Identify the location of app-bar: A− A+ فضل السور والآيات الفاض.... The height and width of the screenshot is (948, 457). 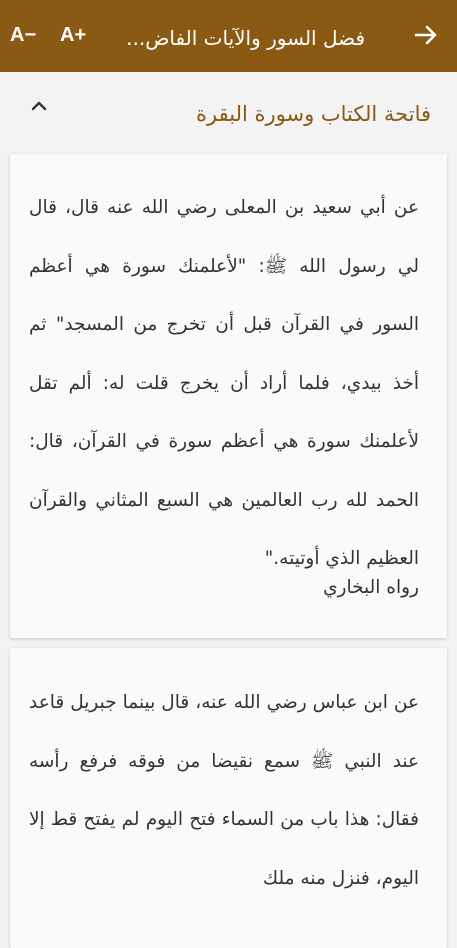
(228, 36).